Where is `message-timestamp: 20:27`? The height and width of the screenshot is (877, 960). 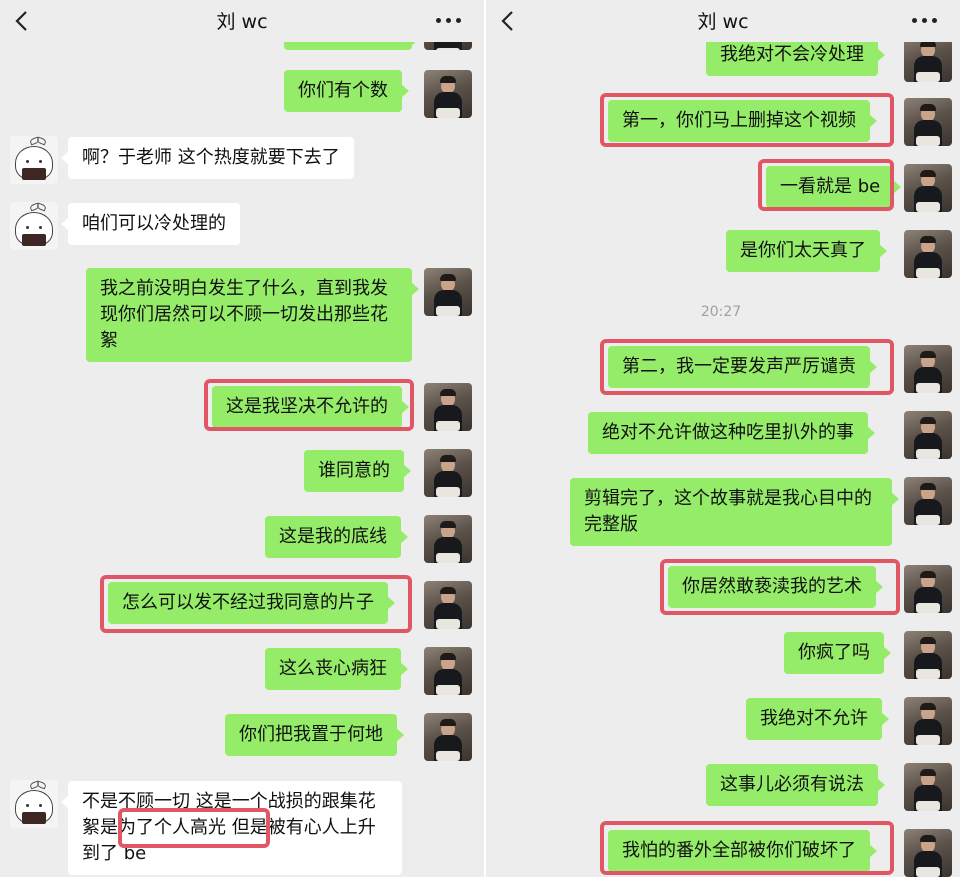 message-timestamp: 20:27 is located at coordinates (721, 312).